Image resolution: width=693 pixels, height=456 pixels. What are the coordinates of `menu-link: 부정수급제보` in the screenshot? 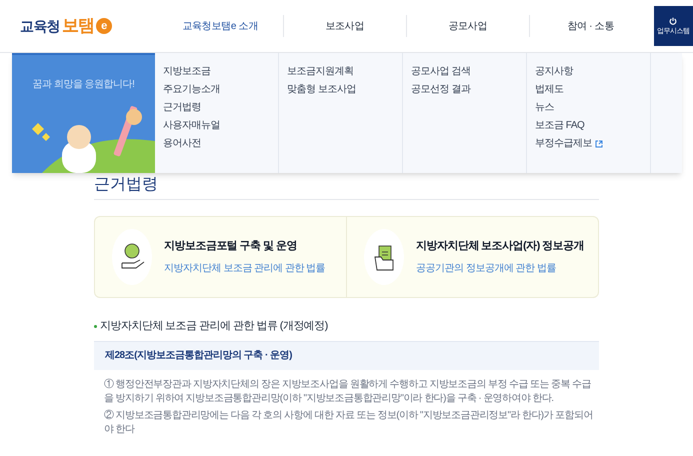 It's located at (592, 143).